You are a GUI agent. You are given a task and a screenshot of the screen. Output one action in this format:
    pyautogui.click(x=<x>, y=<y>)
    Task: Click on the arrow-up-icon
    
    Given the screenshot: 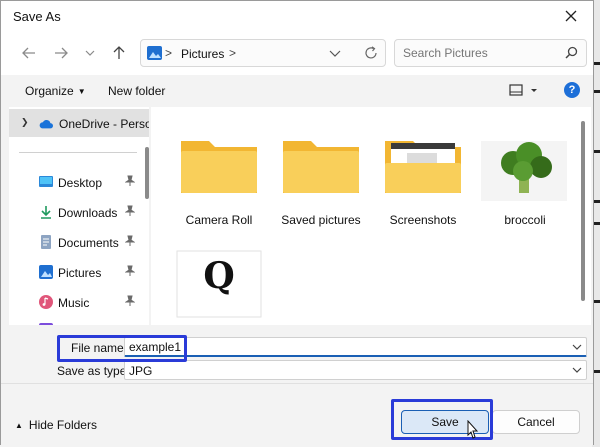 What is the action you would take?
    pyautogui.click(x=119, y=52)
    